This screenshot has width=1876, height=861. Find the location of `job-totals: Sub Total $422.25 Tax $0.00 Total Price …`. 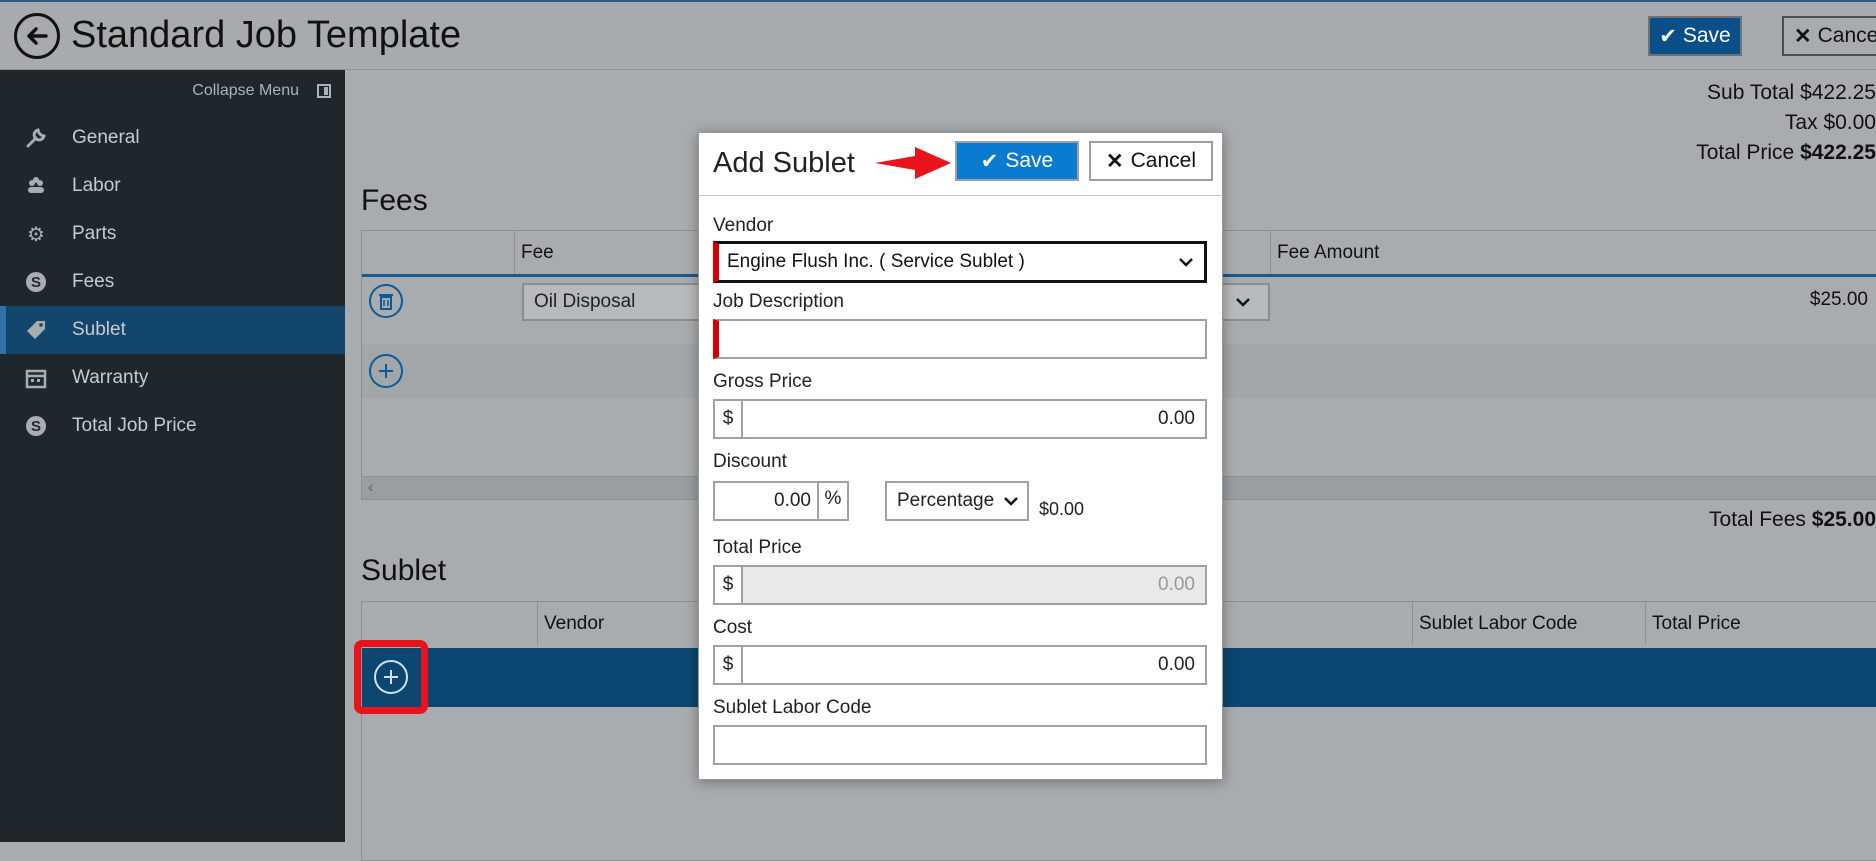

job-totals: Sub Total $422.25 Tax $0.00 Total Price … is located at coordinates (1786, 122).